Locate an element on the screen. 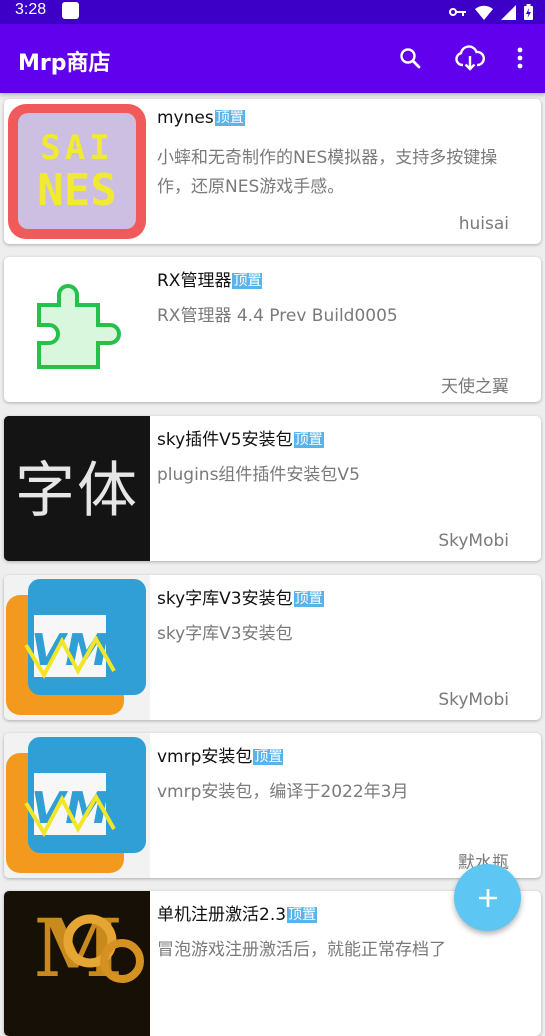 Image resolution: width=545 pixels, height=1036 pixels. status-bar: 3:28 is located at coordinates (272, 12).